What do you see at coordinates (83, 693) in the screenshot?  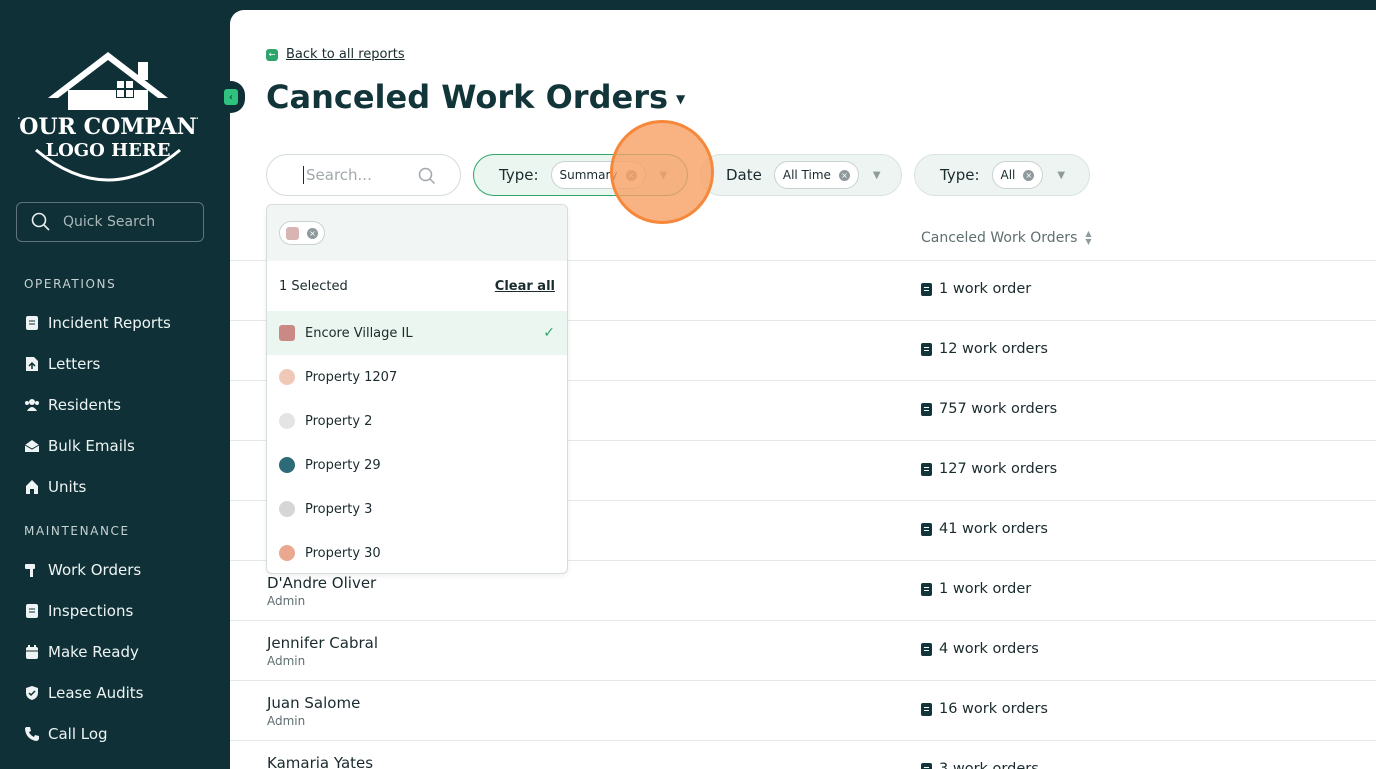 I see `sidebar-item-lease-audits: Lease Audits` at bounding box center [83, 693].